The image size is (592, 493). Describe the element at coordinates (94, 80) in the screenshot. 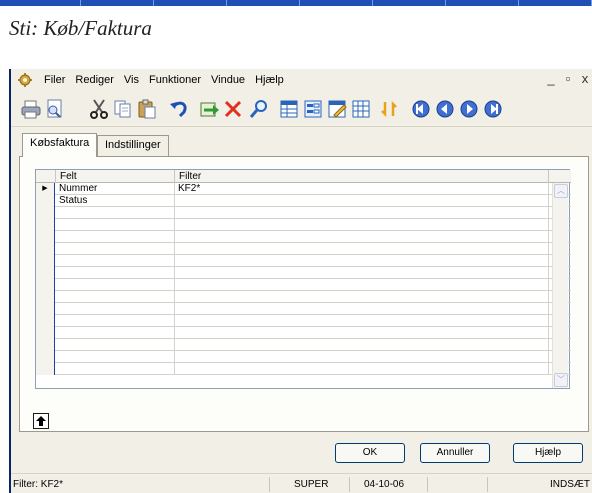

I see `menu-rediger: Rediger` at that location.